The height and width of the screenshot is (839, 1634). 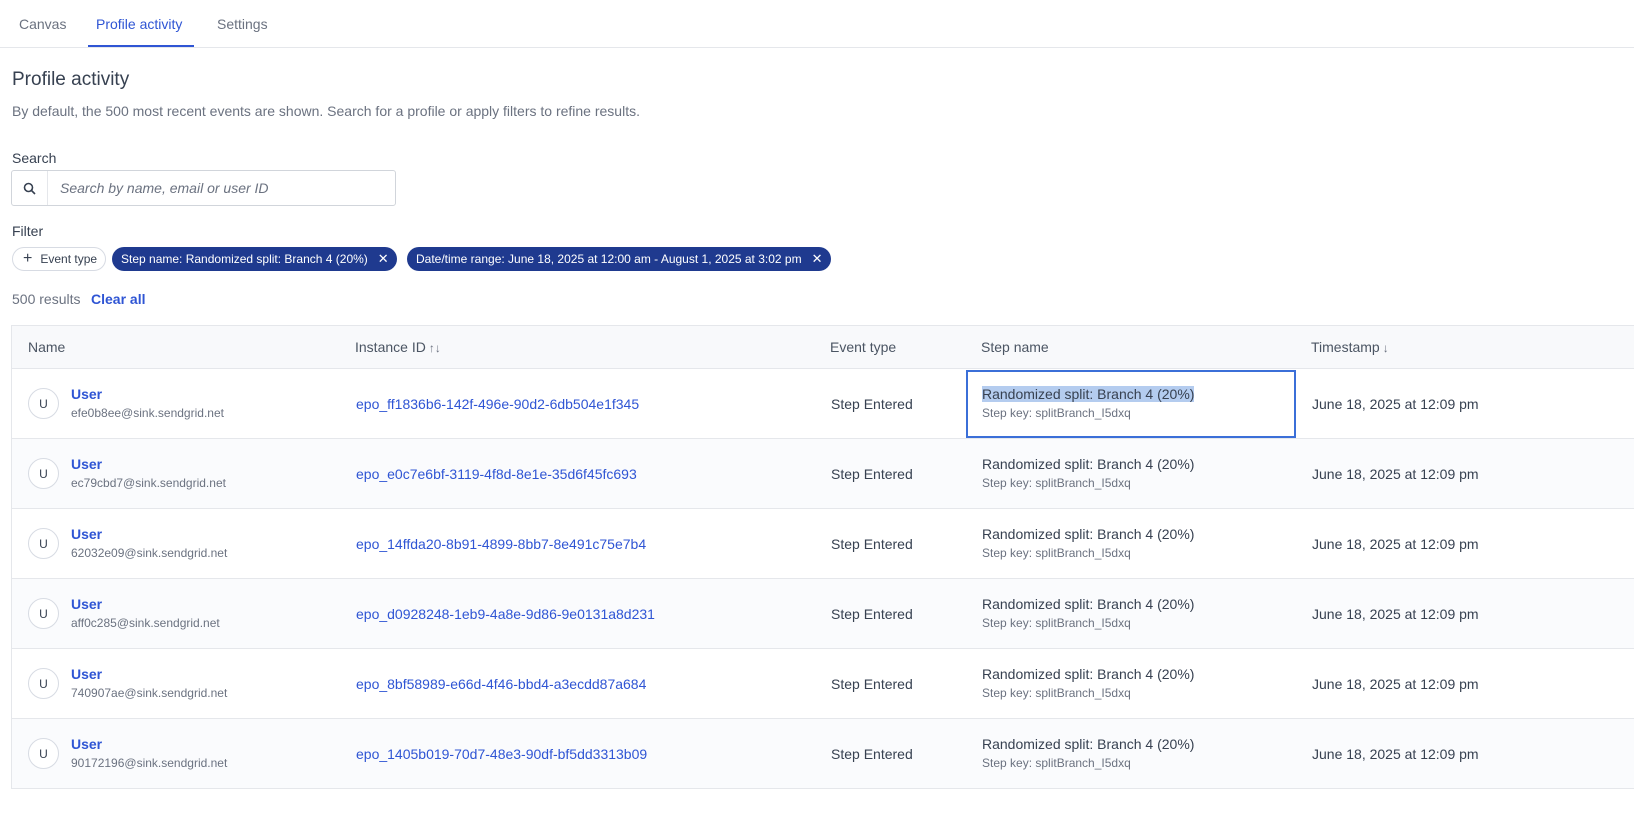 I want to click on instance-id-link: epo_d0928248-1eb9-4a8e-9d86-9e0131a8d231, so click(x=505, y=614).